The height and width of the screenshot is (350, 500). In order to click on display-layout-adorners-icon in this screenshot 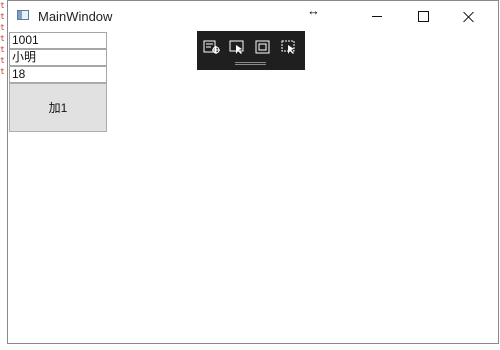, I will do `click(262, 47)`.